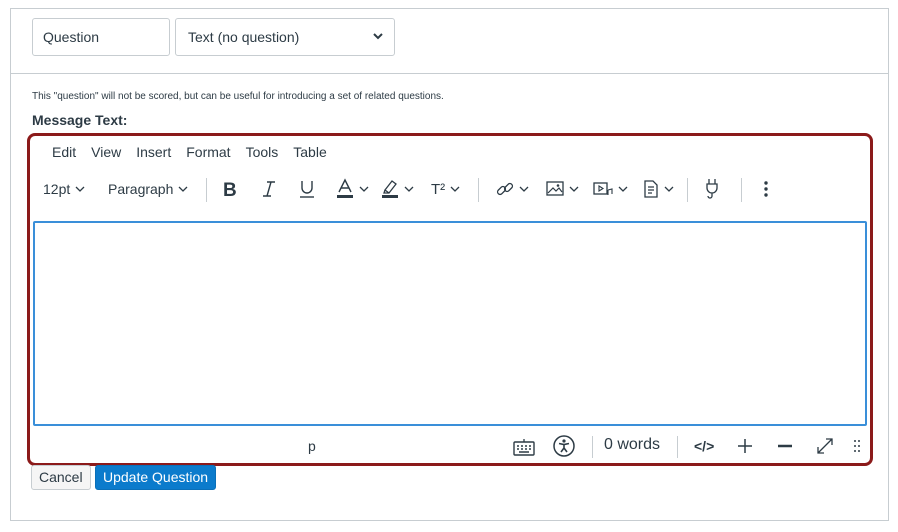 The image size is (898, 532). I want to click on italic-icon, so click(269, 189).